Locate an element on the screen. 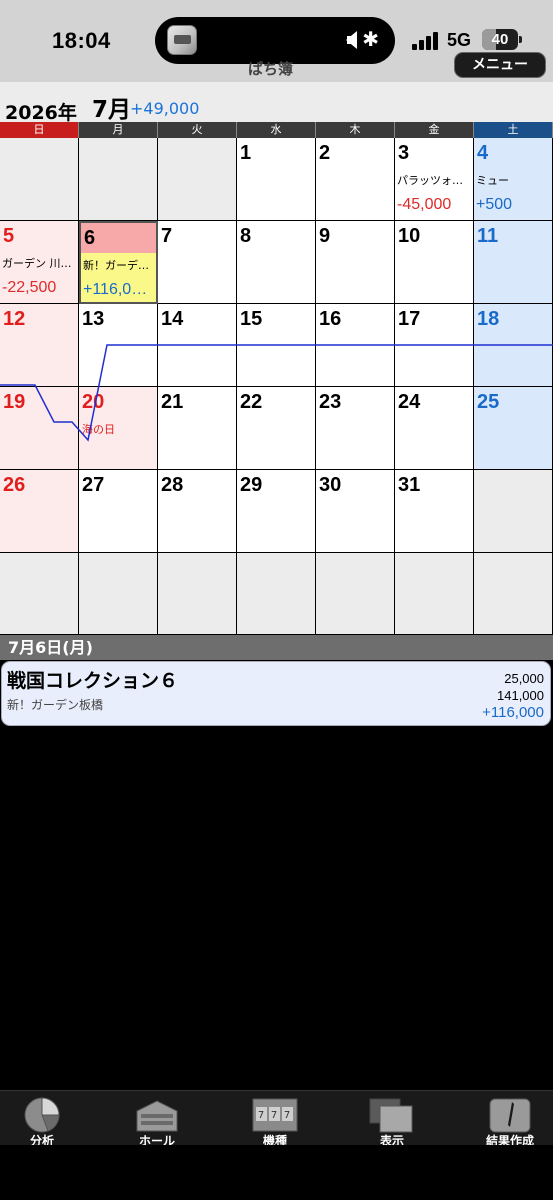 The image size is (553, 1200). calendar-day-21: 21 is located at coordinates (197, 428).